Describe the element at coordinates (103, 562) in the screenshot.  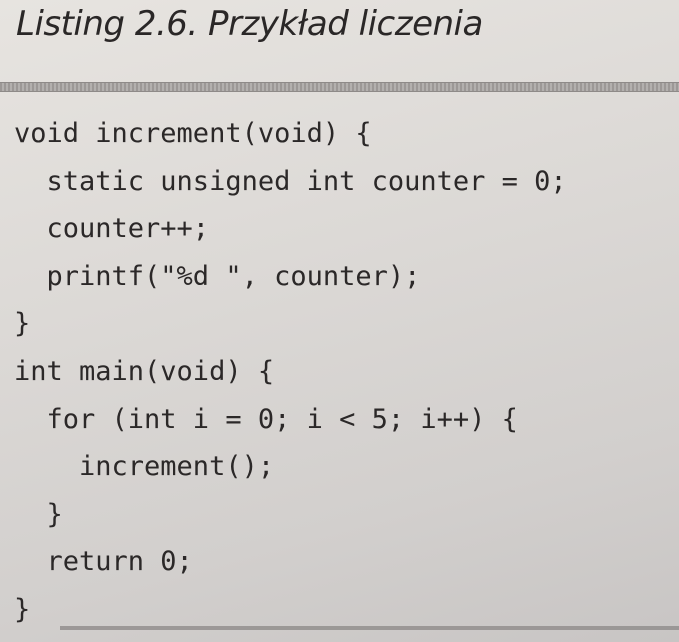
I see `code-line: return 0;` at that location.